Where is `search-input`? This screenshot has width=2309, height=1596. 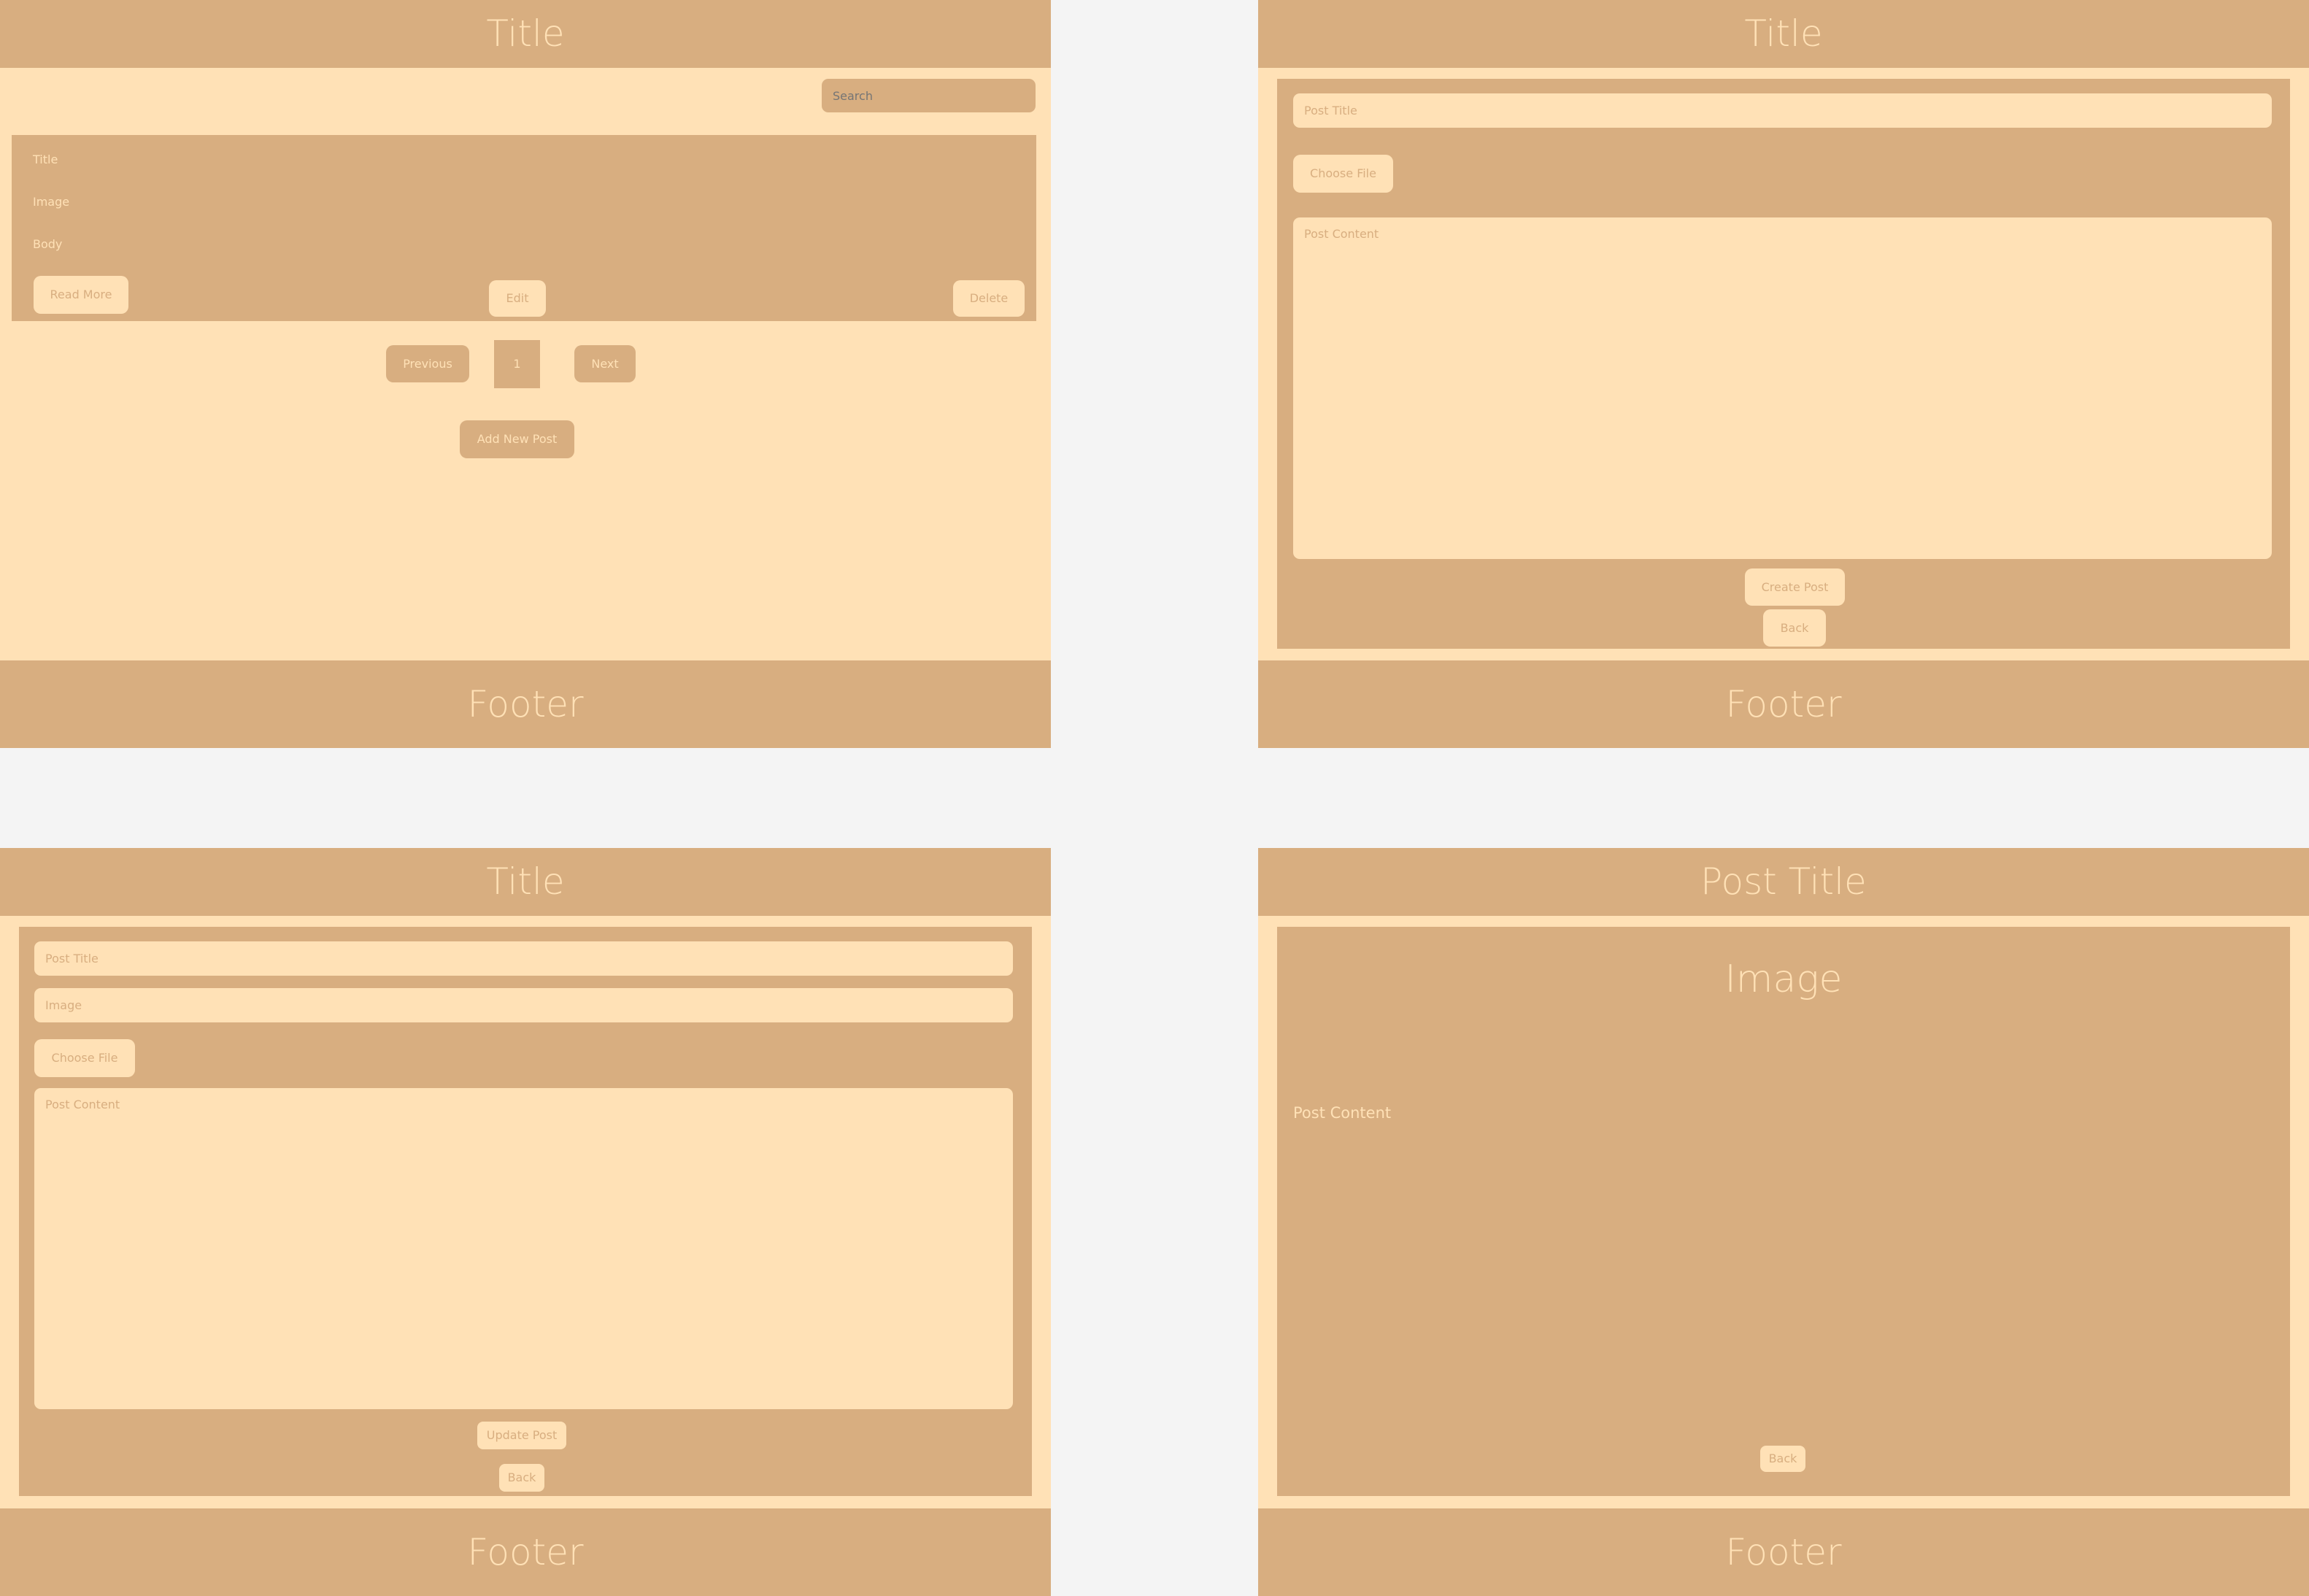
search-input is located at coordinates (929, 95).